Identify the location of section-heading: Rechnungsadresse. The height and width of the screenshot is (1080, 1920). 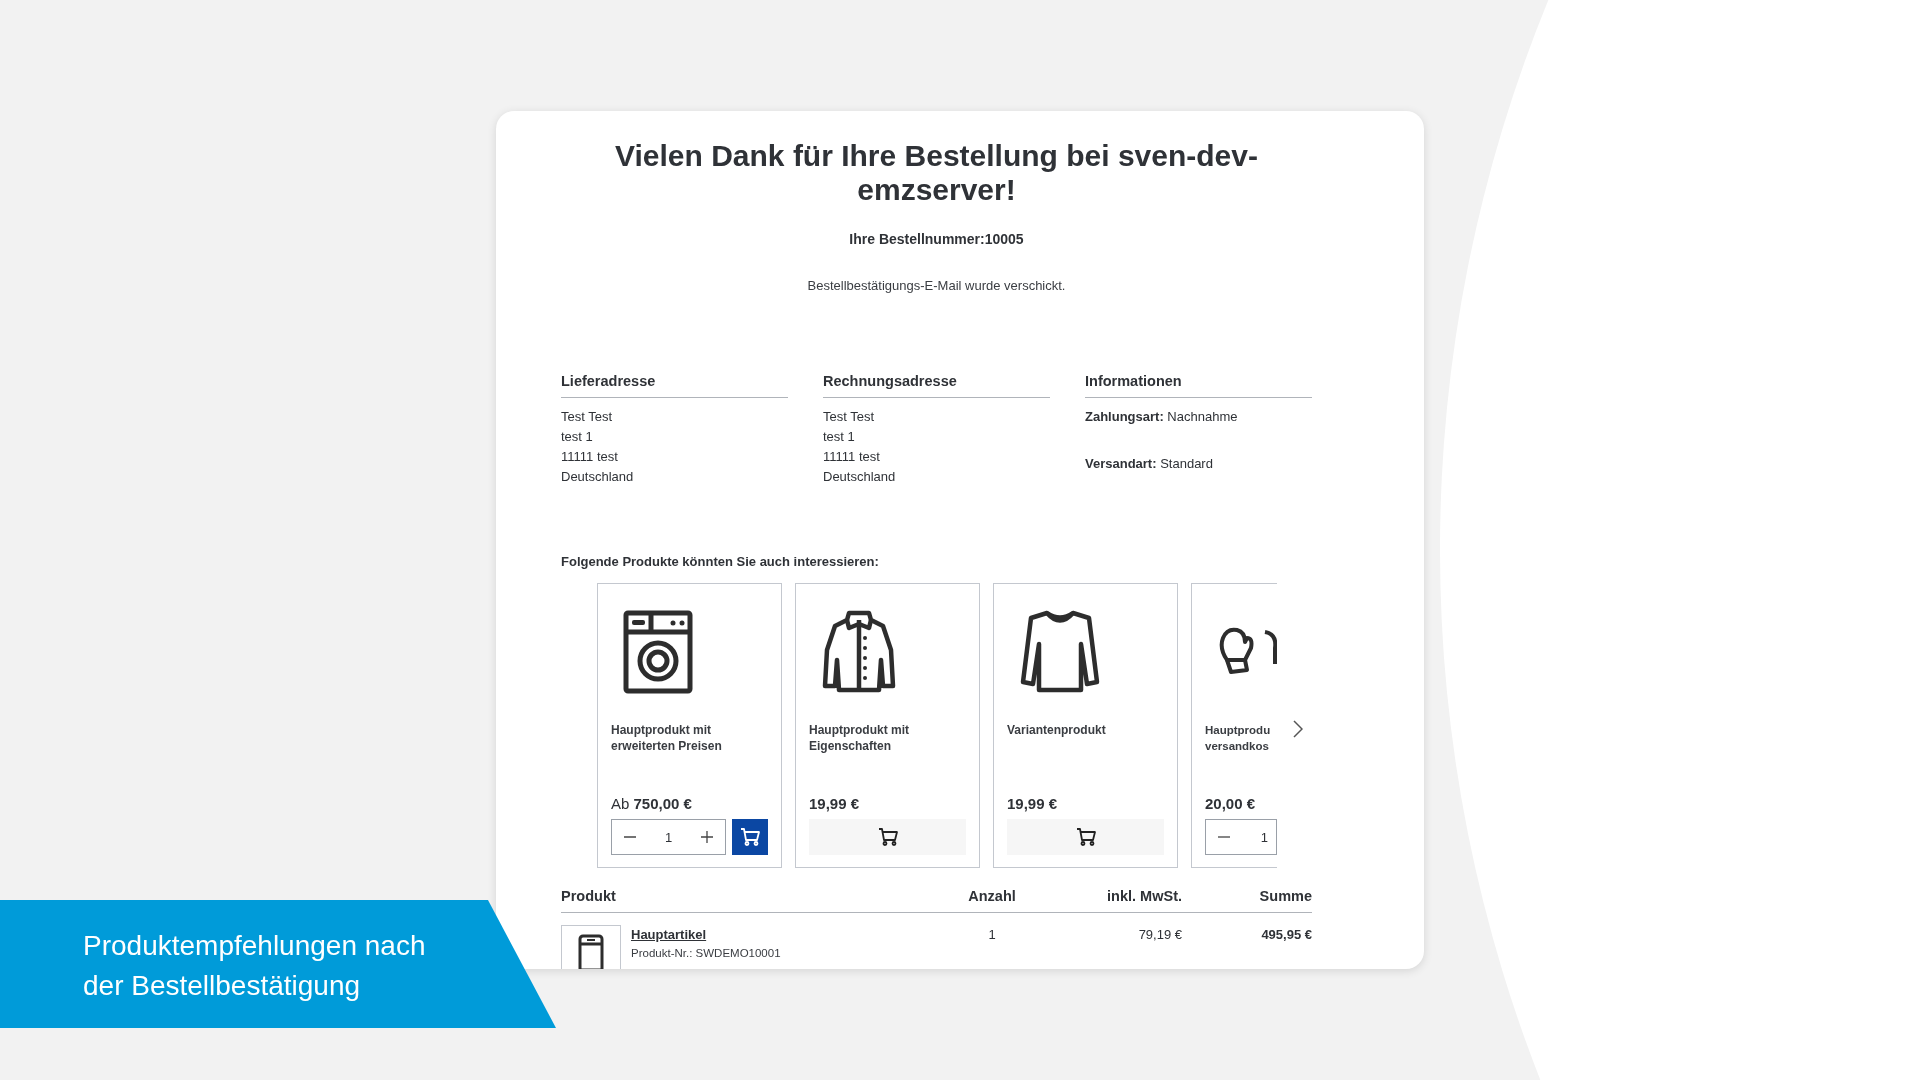
(936, 385).